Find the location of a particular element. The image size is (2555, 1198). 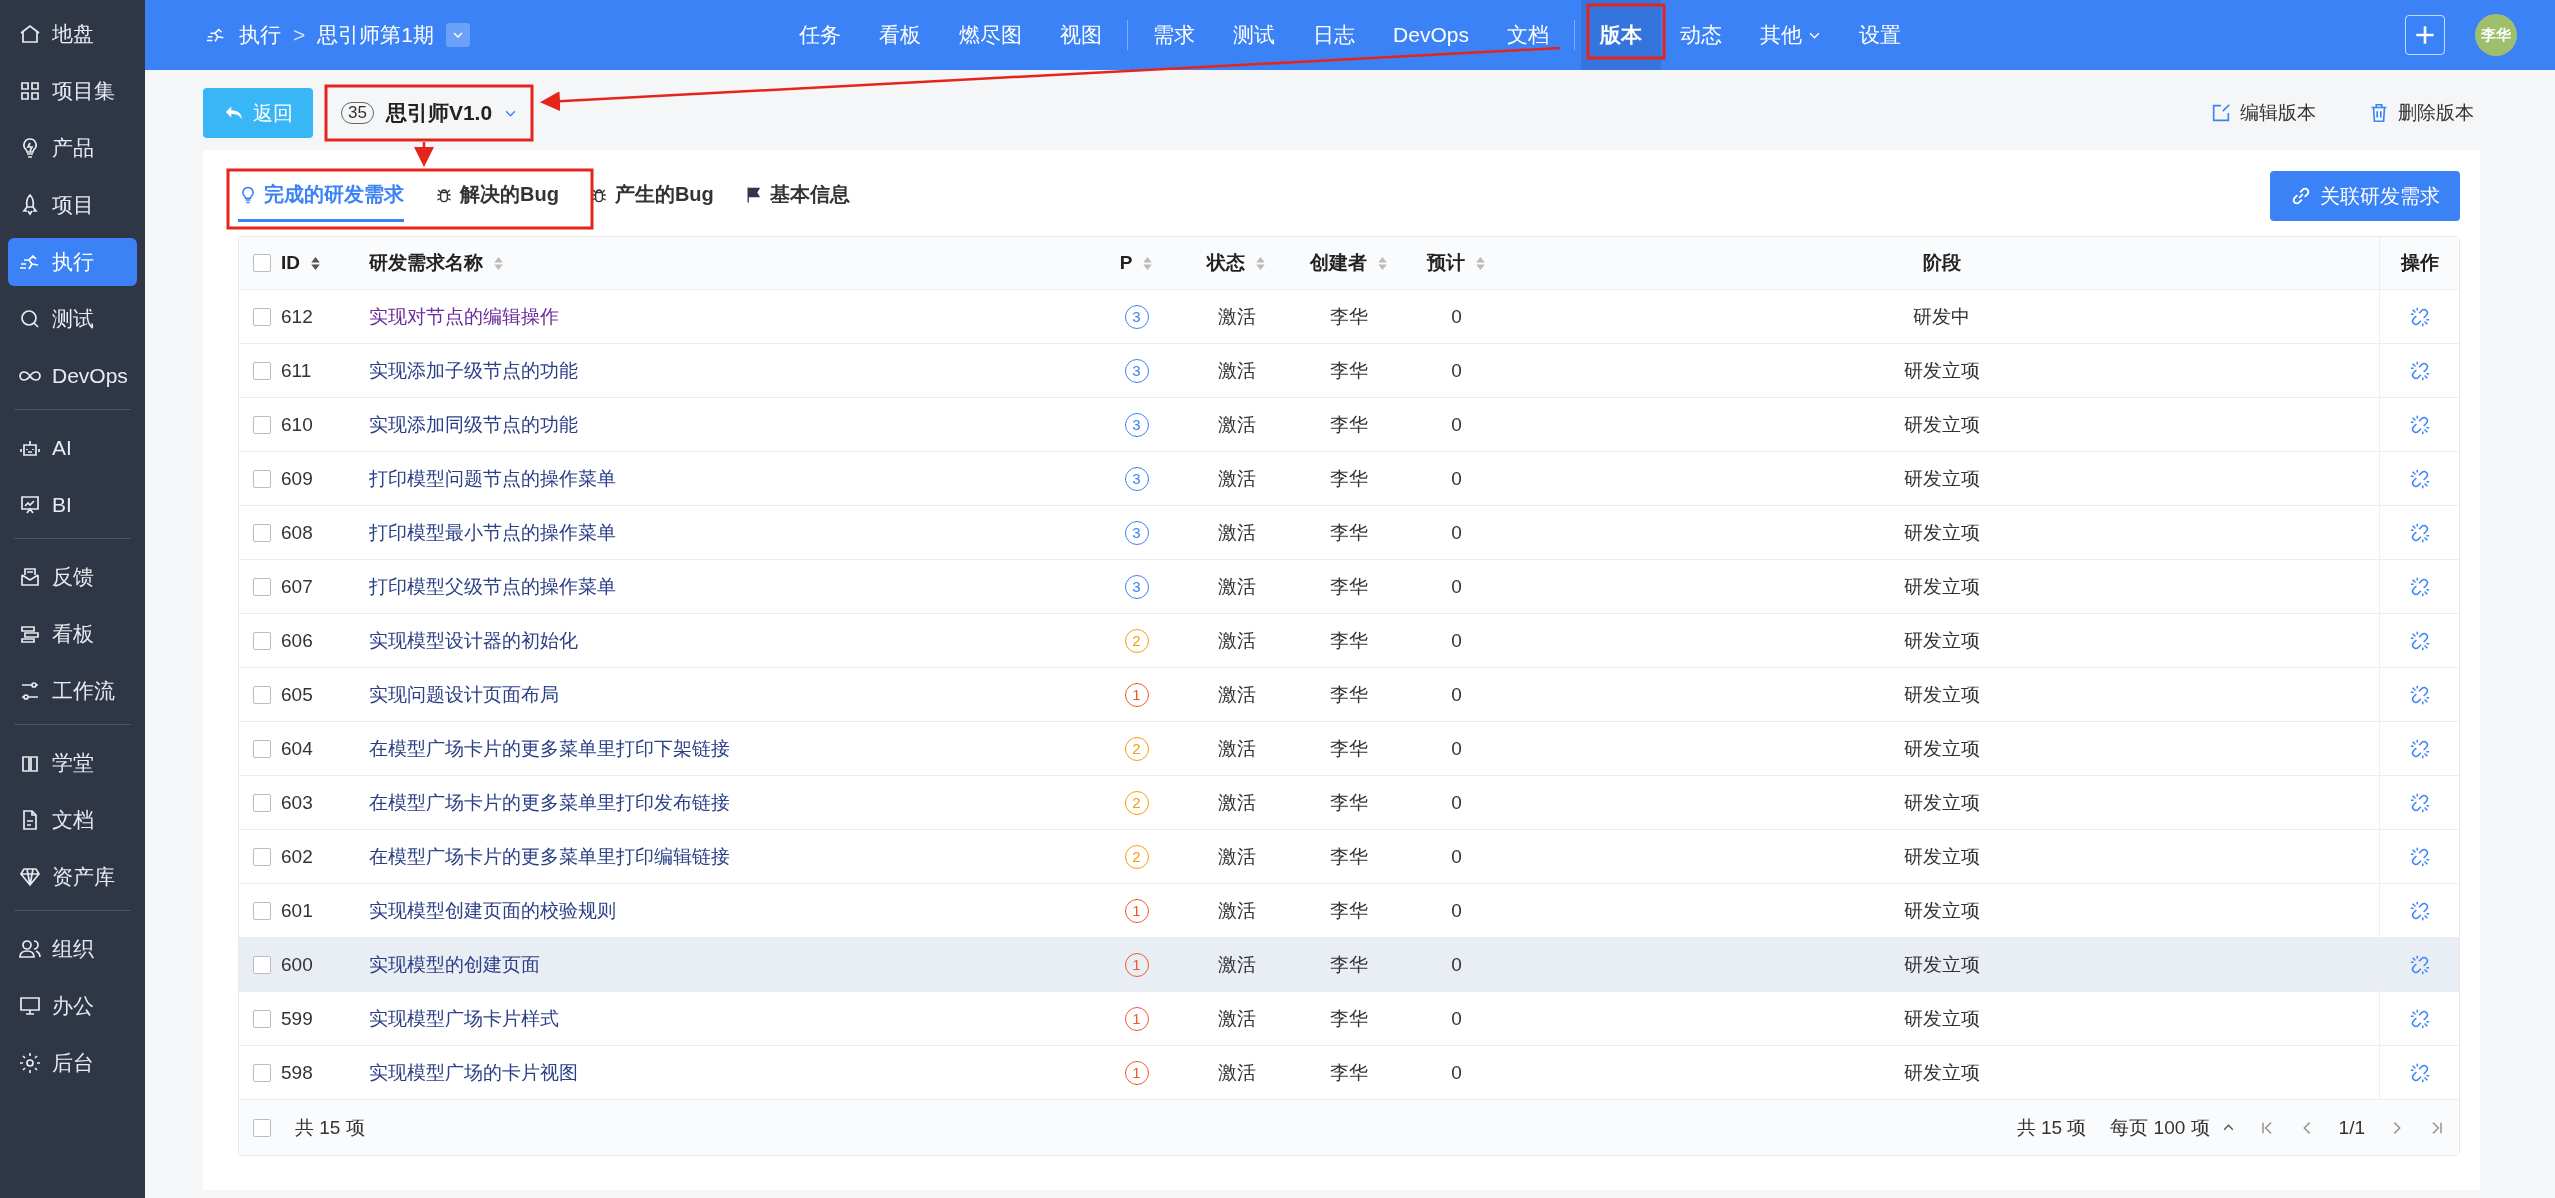

nav-tab: 文档 is located at coordinates (1527, 35).